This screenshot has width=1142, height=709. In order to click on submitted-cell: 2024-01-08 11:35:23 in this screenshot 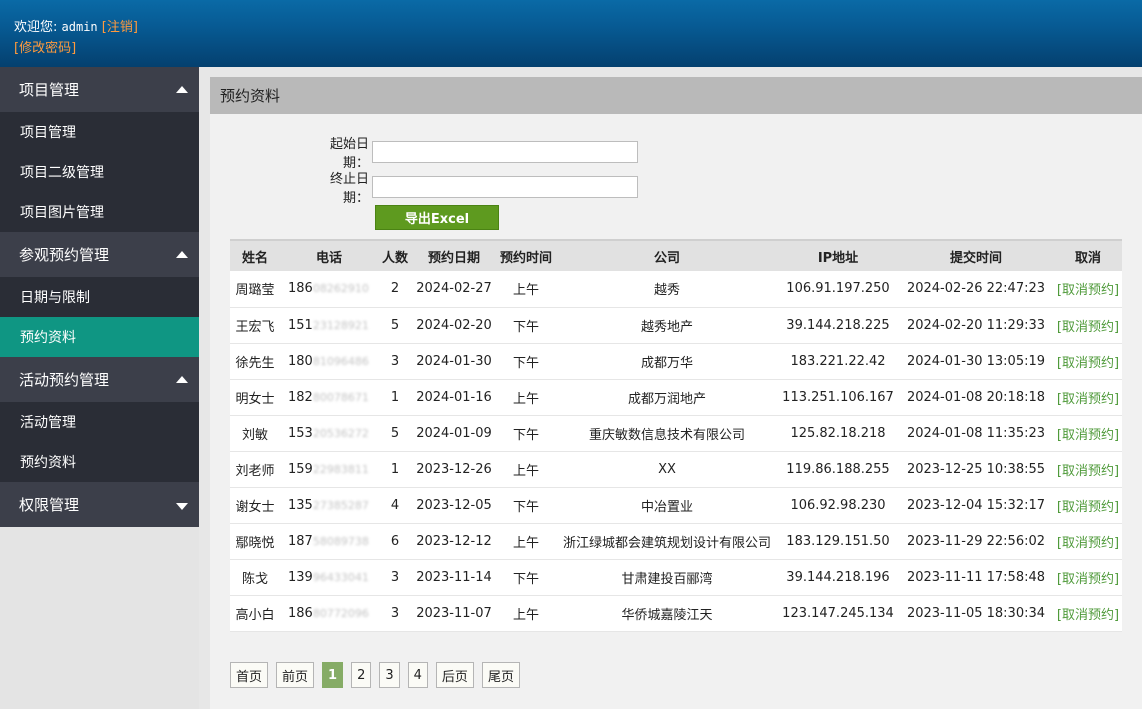, I will do `click(976, 433)`.